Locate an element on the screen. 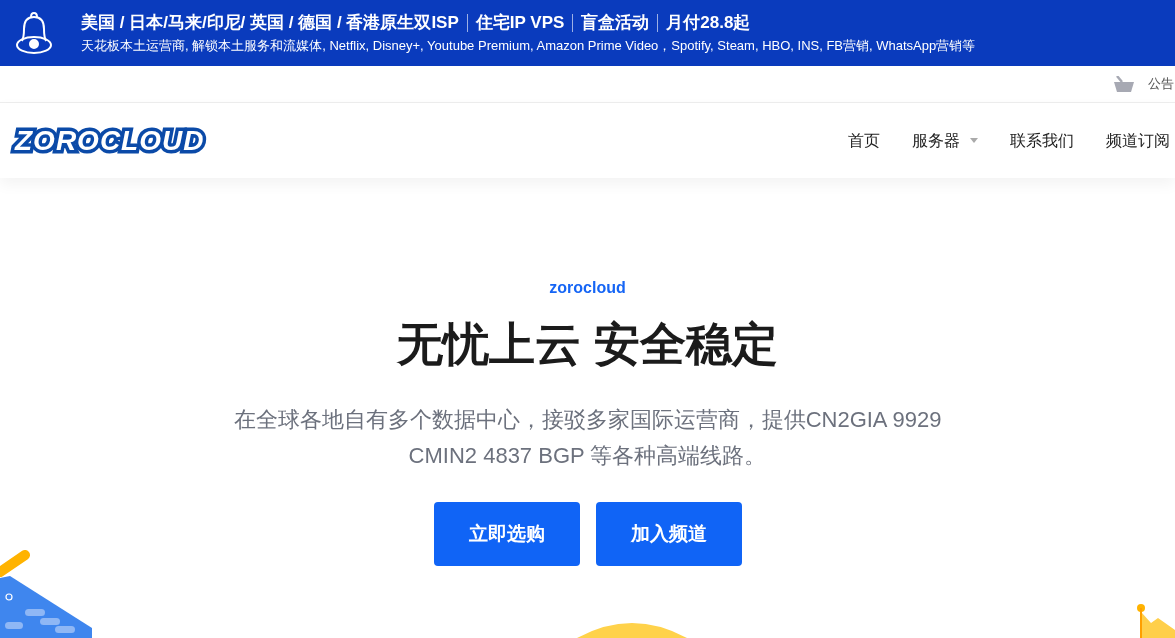  cta-button: 加入频道 is located at coordinates (668, 534).